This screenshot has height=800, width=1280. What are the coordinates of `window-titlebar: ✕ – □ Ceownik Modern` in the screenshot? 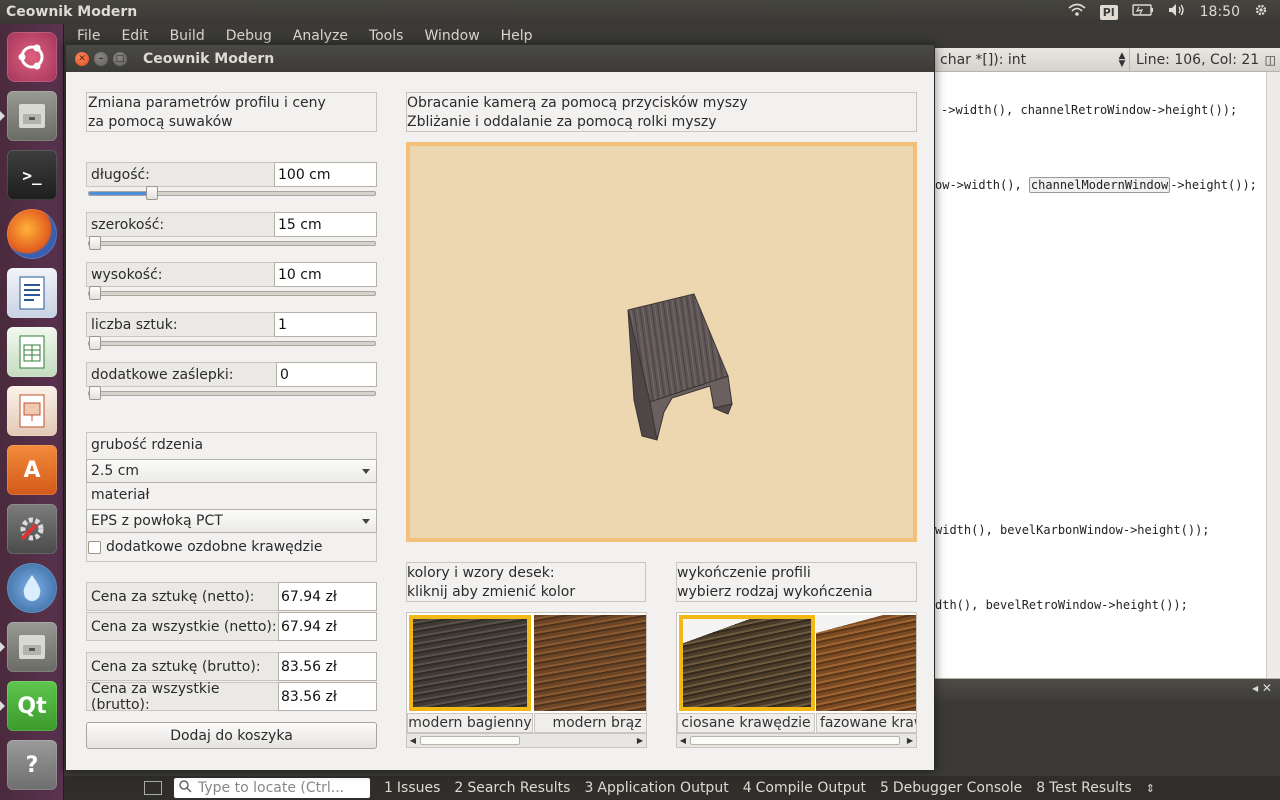 It's located at (500, 58).